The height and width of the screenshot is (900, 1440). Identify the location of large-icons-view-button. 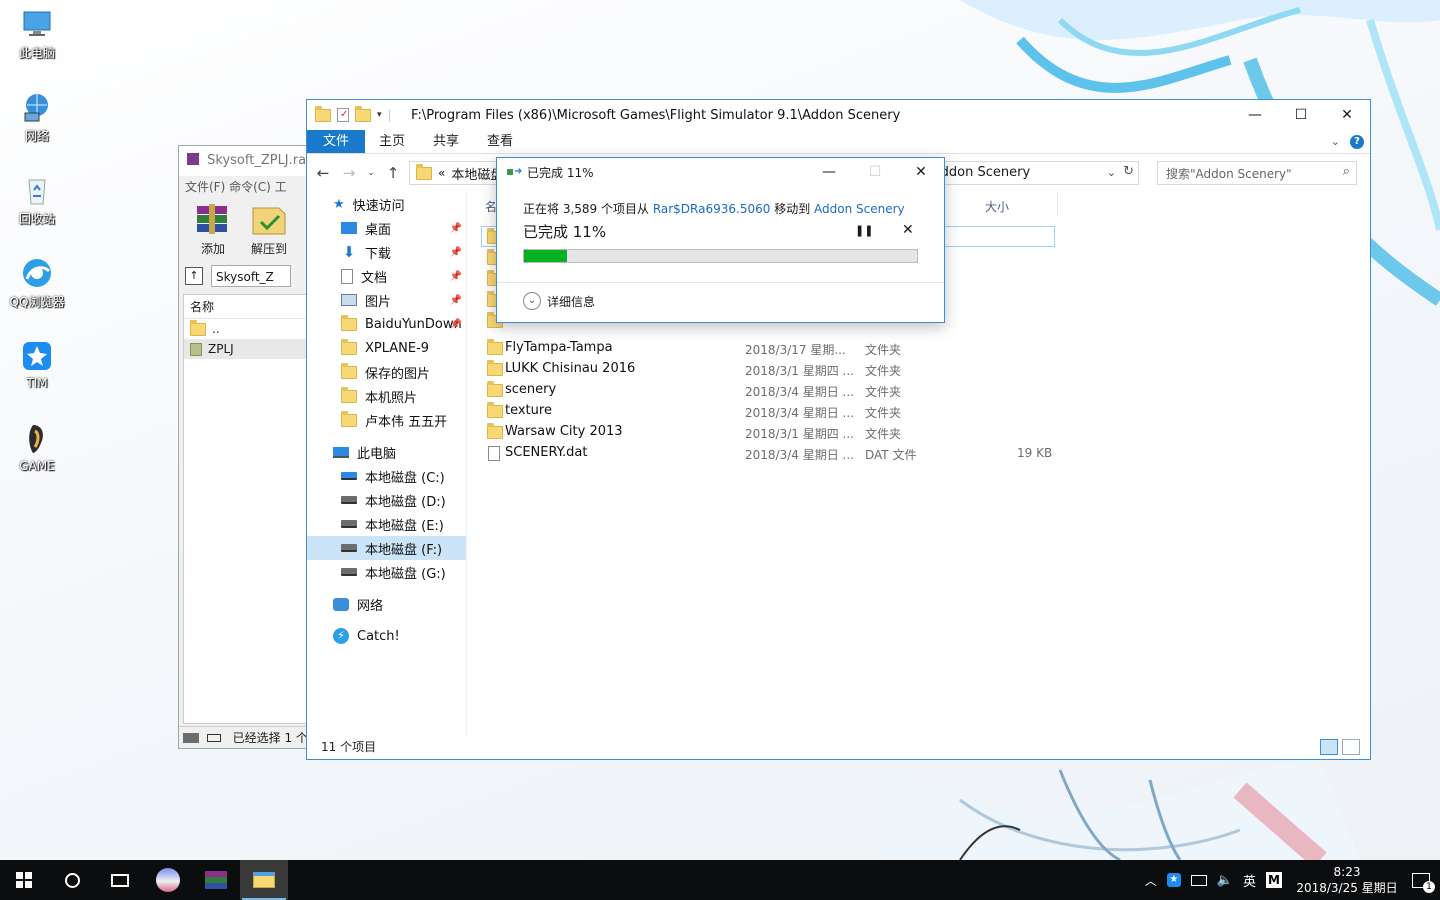
(1351, 747).